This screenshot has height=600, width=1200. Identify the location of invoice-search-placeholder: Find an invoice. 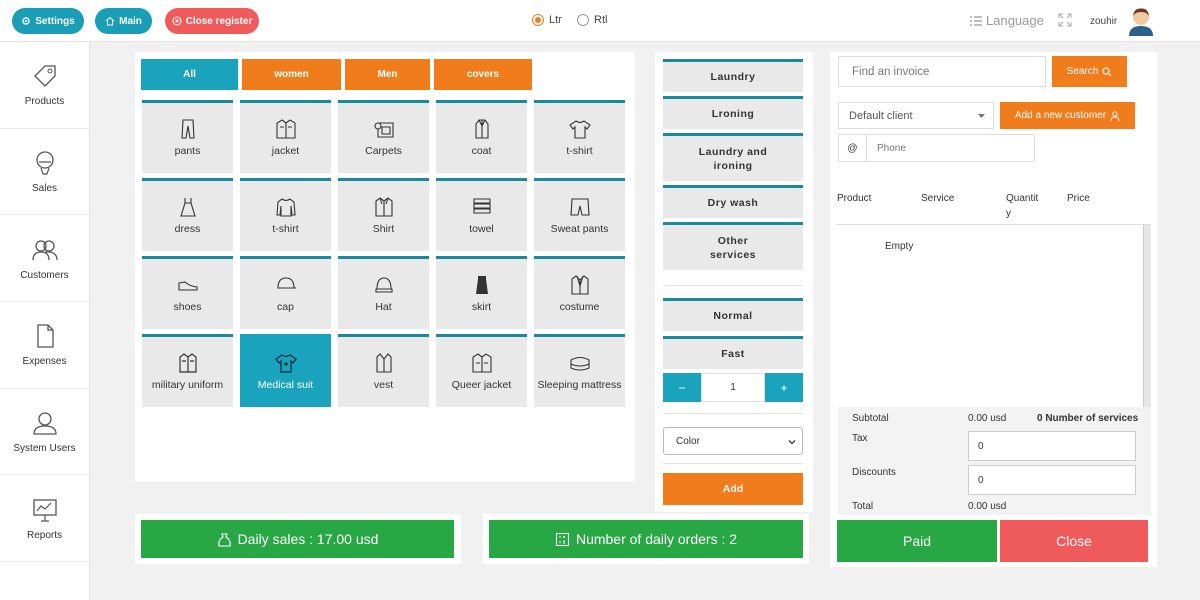
(891, 71).